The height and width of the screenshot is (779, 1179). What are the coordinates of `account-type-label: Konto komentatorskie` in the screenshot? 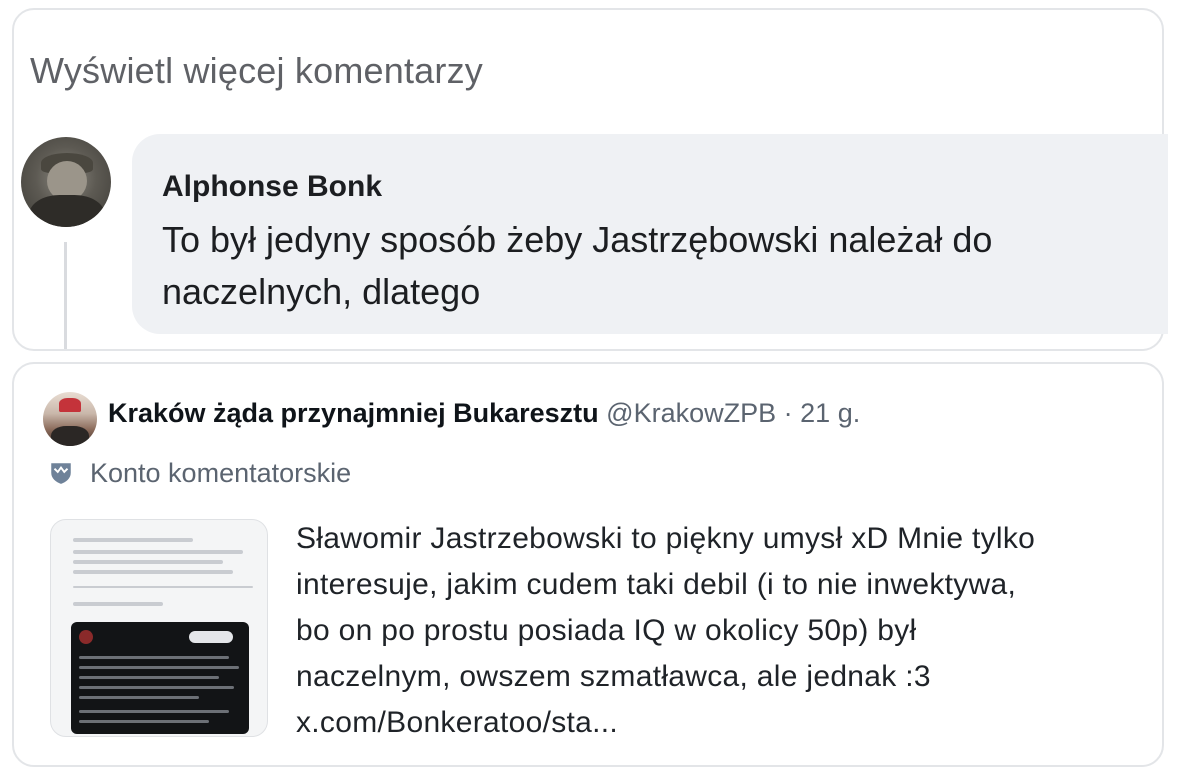 It's located at (221, 473).